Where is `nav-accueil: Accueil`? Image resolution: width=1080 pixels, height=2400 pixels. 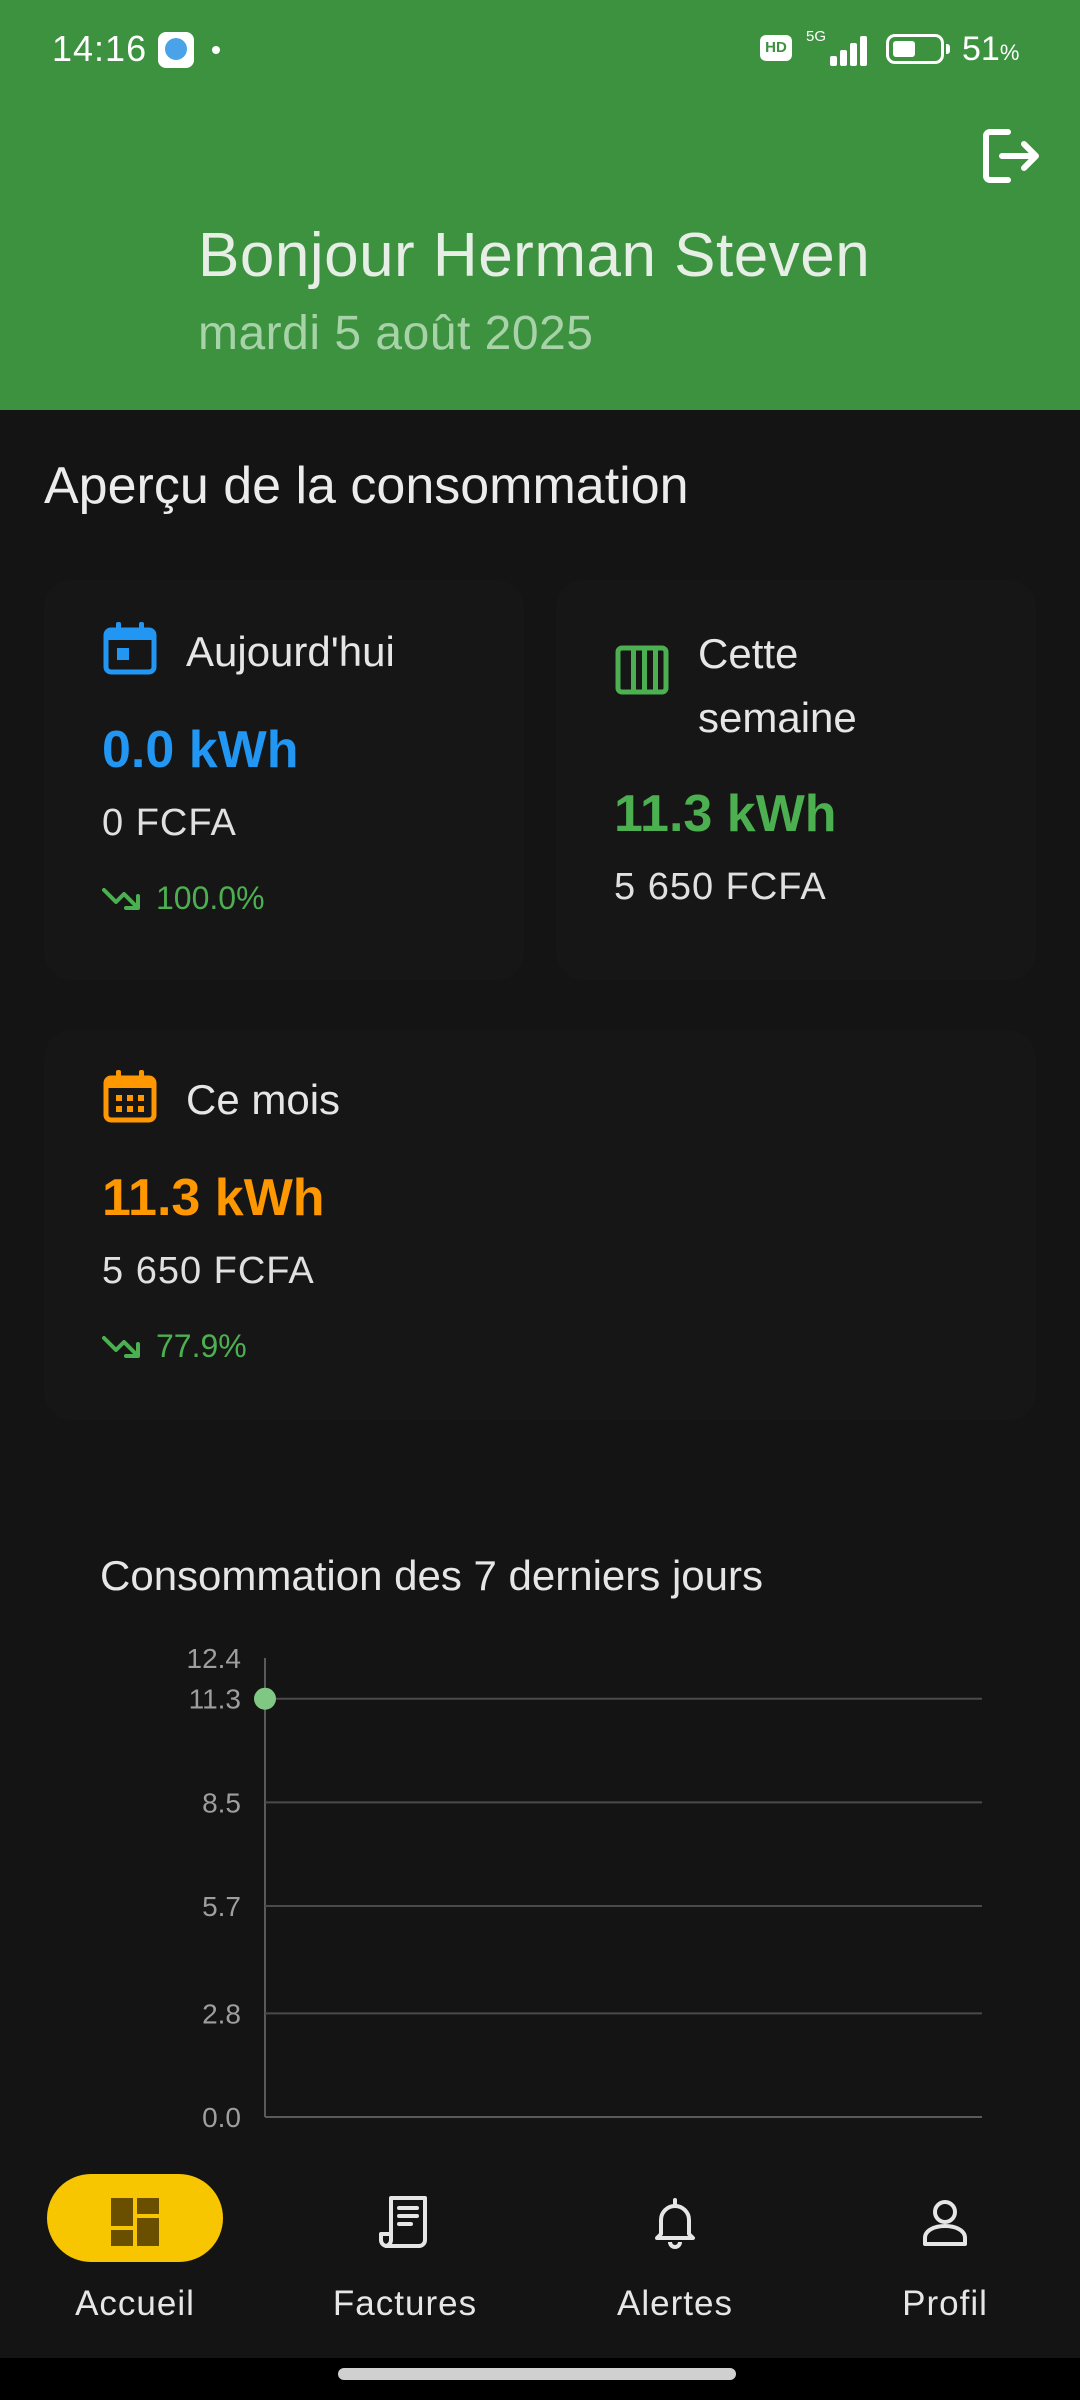 nav-accueil: Accueil is located at coordinates (135, 2259).